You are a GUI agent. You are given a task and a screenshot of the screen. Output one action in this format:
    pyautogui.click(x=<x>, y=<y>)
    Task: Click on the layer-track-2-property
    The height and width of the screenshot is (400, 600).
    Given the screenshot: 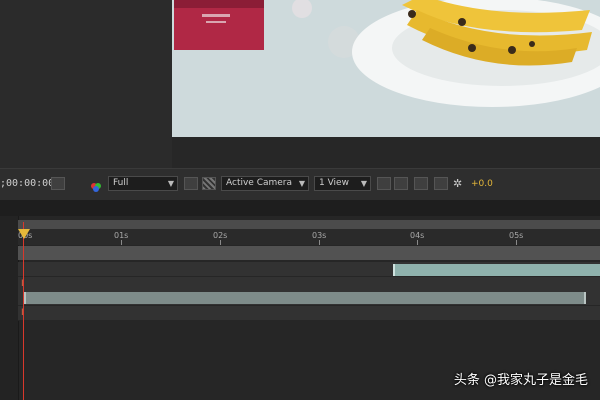 What is the action you would take?
    pyautogui.click(x=309, y=313)
    